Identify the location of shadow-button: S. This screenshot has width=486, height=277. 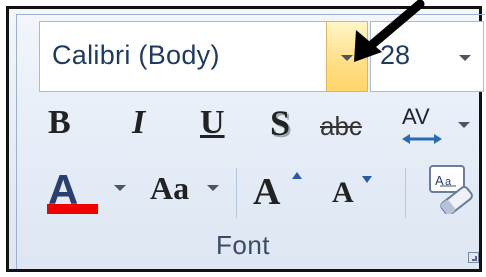
(280, 123).